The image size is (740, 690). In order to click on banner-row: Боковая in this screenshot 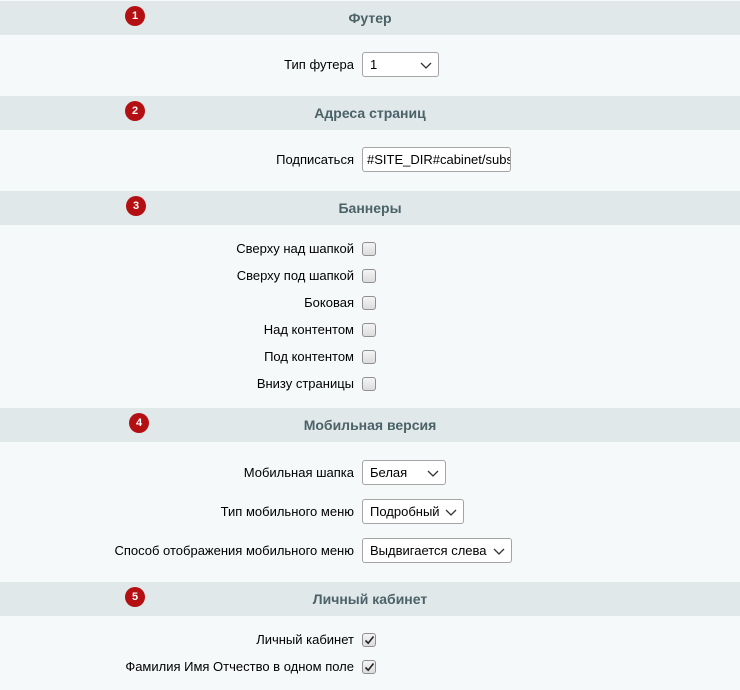, I will do `click(370, 302)`.